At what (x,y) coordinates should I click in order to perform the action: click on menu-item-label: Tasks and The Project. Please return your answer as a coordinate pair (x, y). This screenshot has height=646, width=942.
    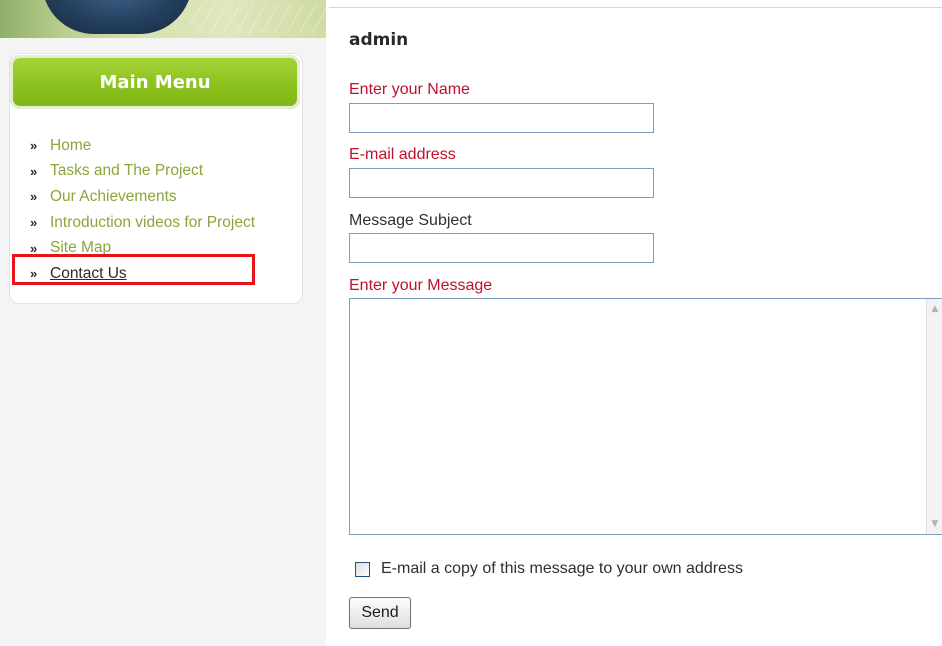
    Looking at the image, I should click on (126, 171).